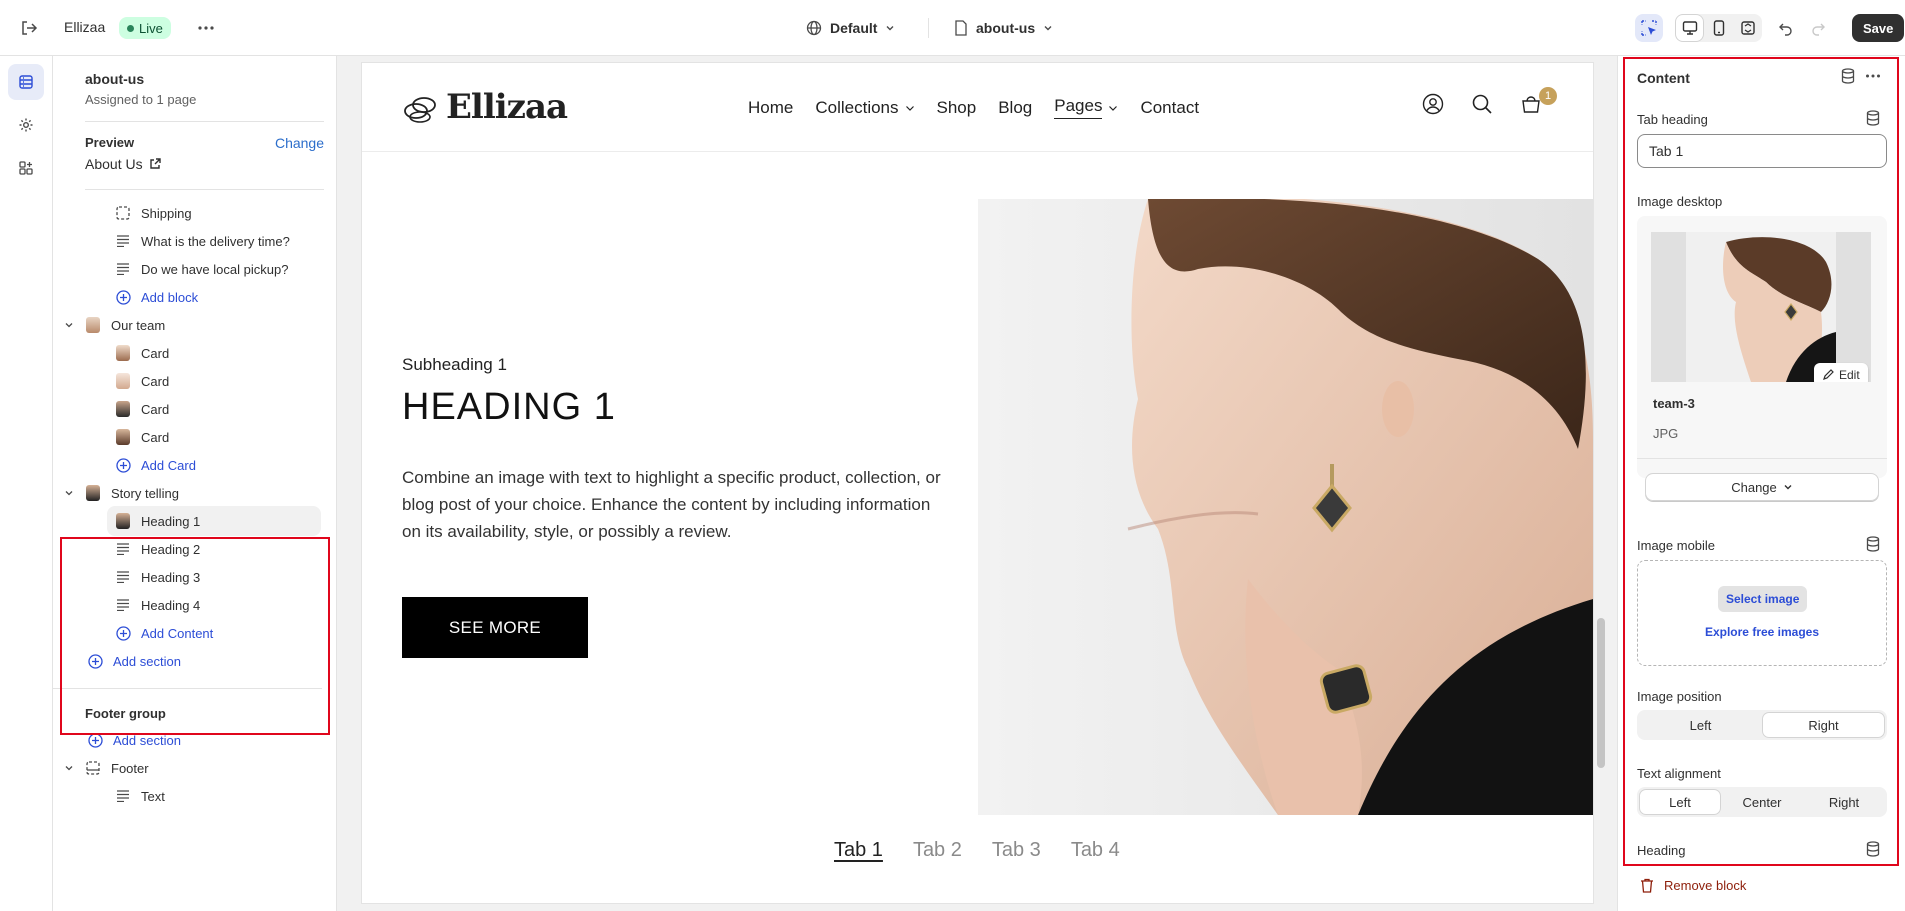  What do you see at coordinates (221, 633) in the screenshot?
I see `add-content-button: Add Content` at bounding box center [221, 633].